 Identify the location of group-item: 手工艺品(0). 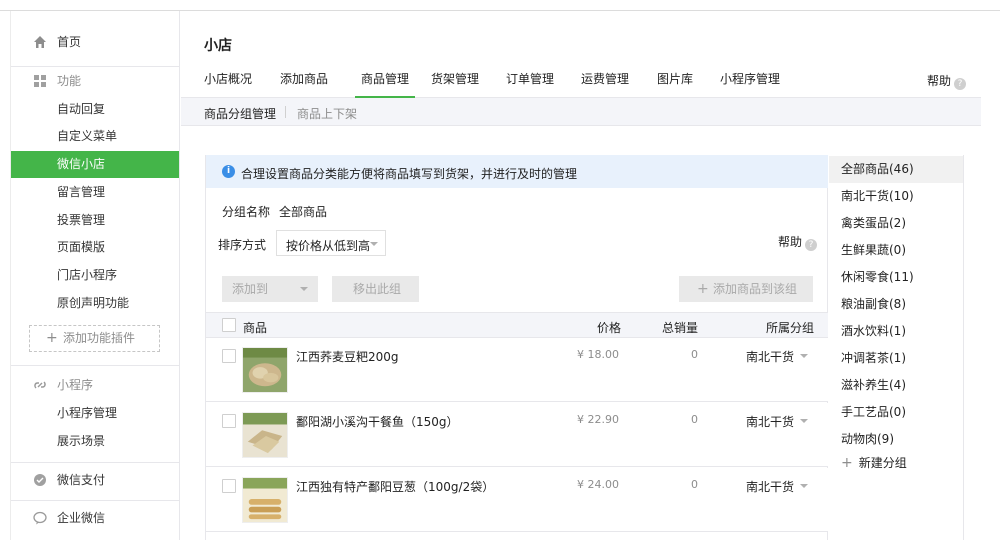
(896, 412).